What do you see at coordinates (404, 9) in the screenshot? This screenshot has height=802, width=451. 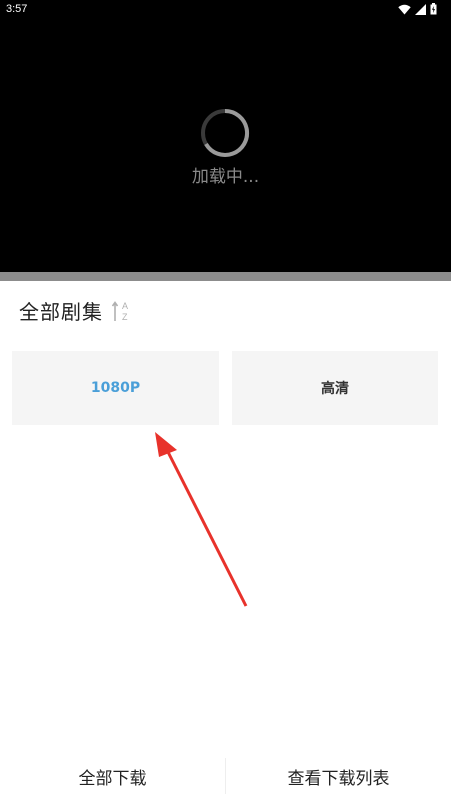 I see `wifi-icon` at bounding box center [404, 9].